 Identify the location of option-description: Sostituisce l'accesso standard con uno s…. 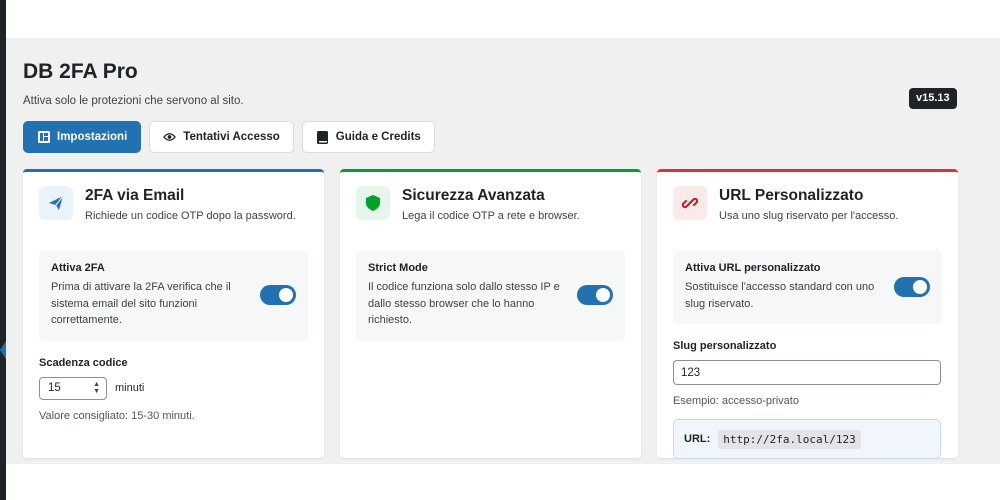
(780, 295).